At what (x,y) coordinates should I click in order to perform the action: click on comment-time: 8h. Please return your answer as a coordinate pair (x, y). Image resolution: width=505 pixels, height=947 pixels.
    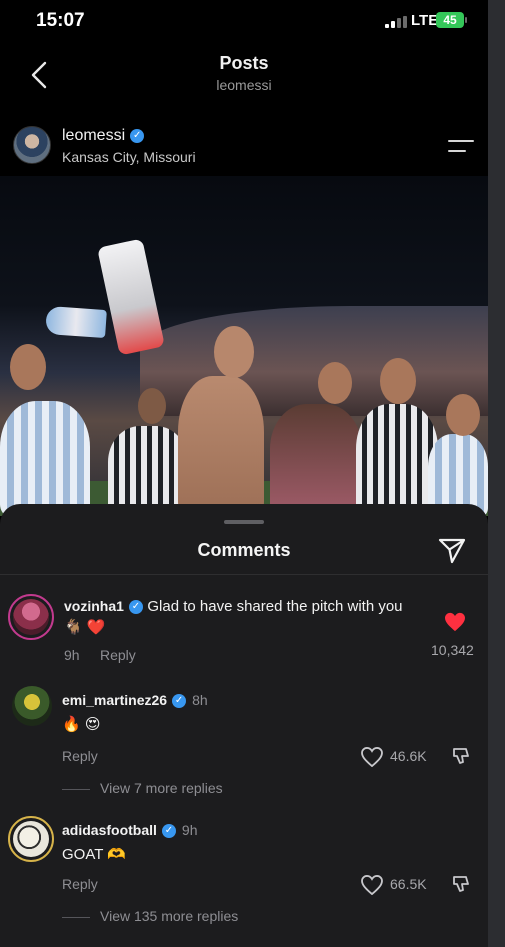
    Looking at the image, I should click on (200, 700).